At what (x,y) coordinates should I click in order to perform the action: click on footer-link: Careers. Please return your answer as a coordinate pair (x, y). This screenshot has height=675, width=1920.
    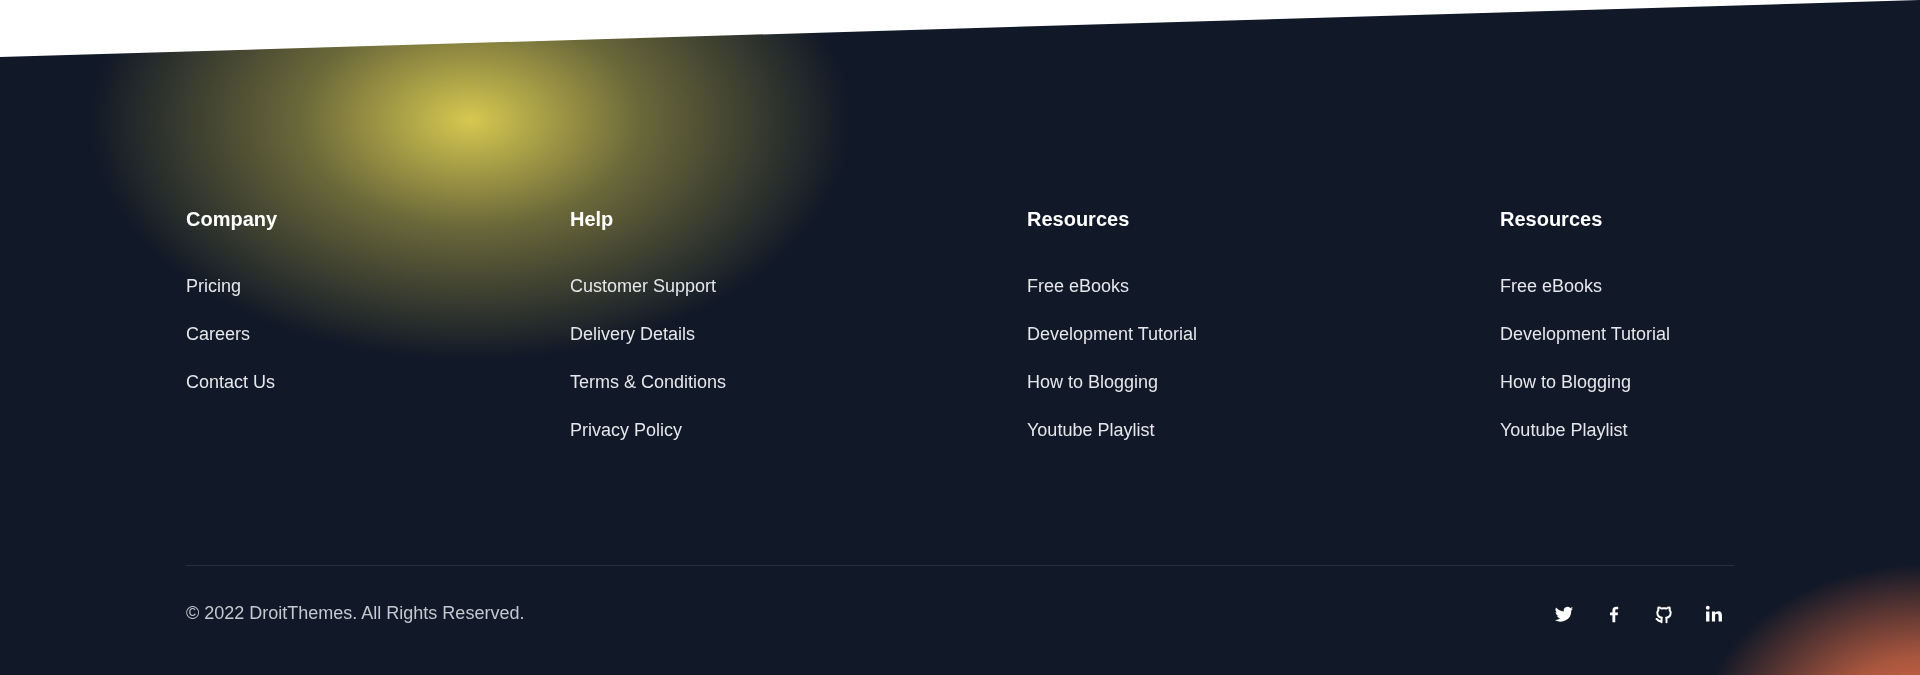
    Looking at the image, I should click on (218, 334).